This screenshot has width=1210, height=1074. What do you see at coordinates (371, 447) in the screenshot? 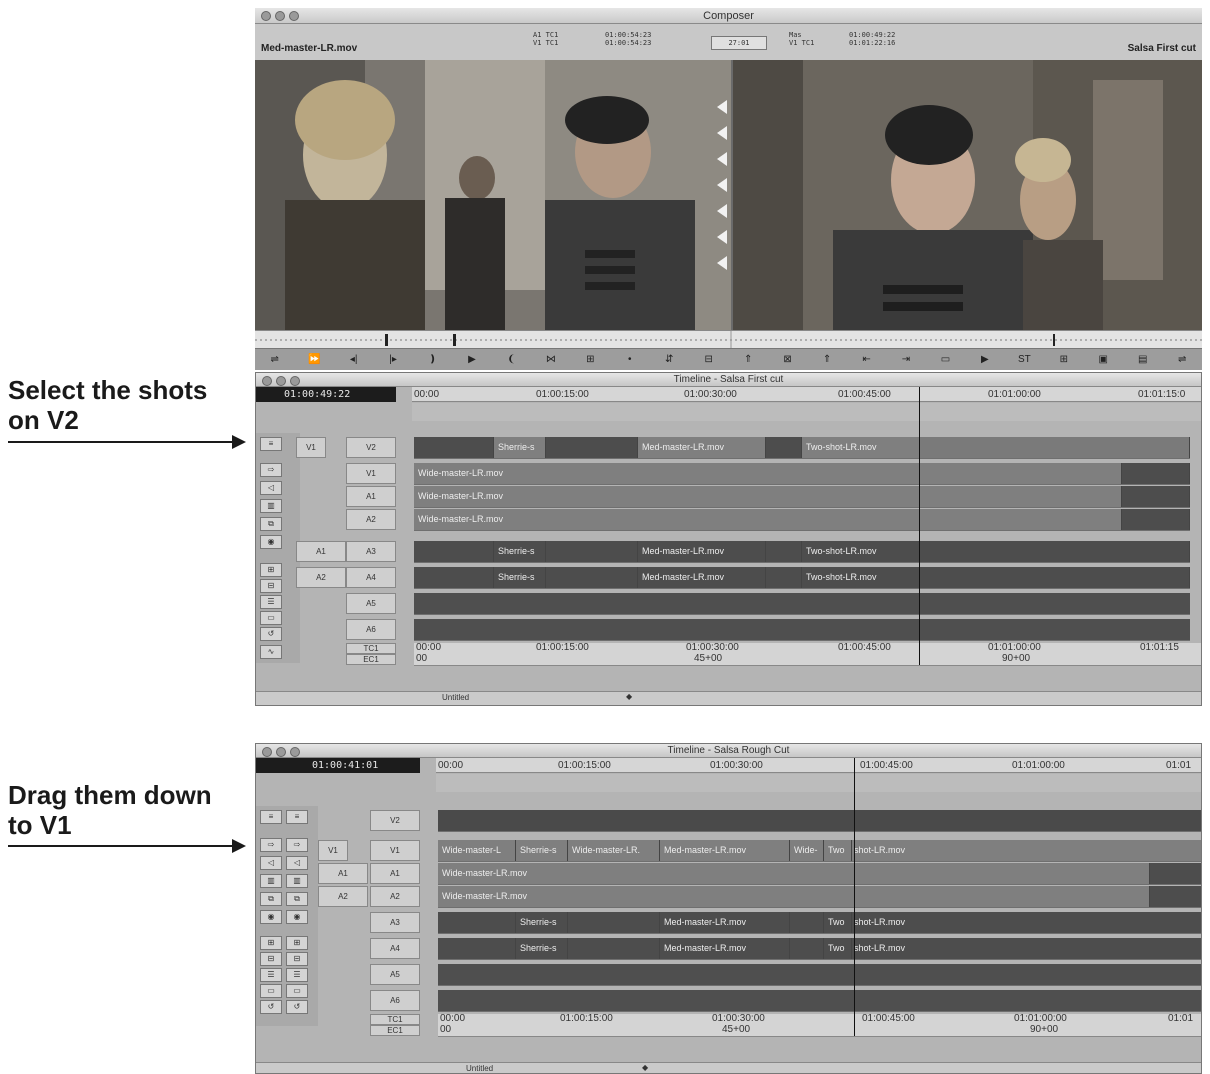
I see `track-label-v2: V2` at bounding box center [371, 447].